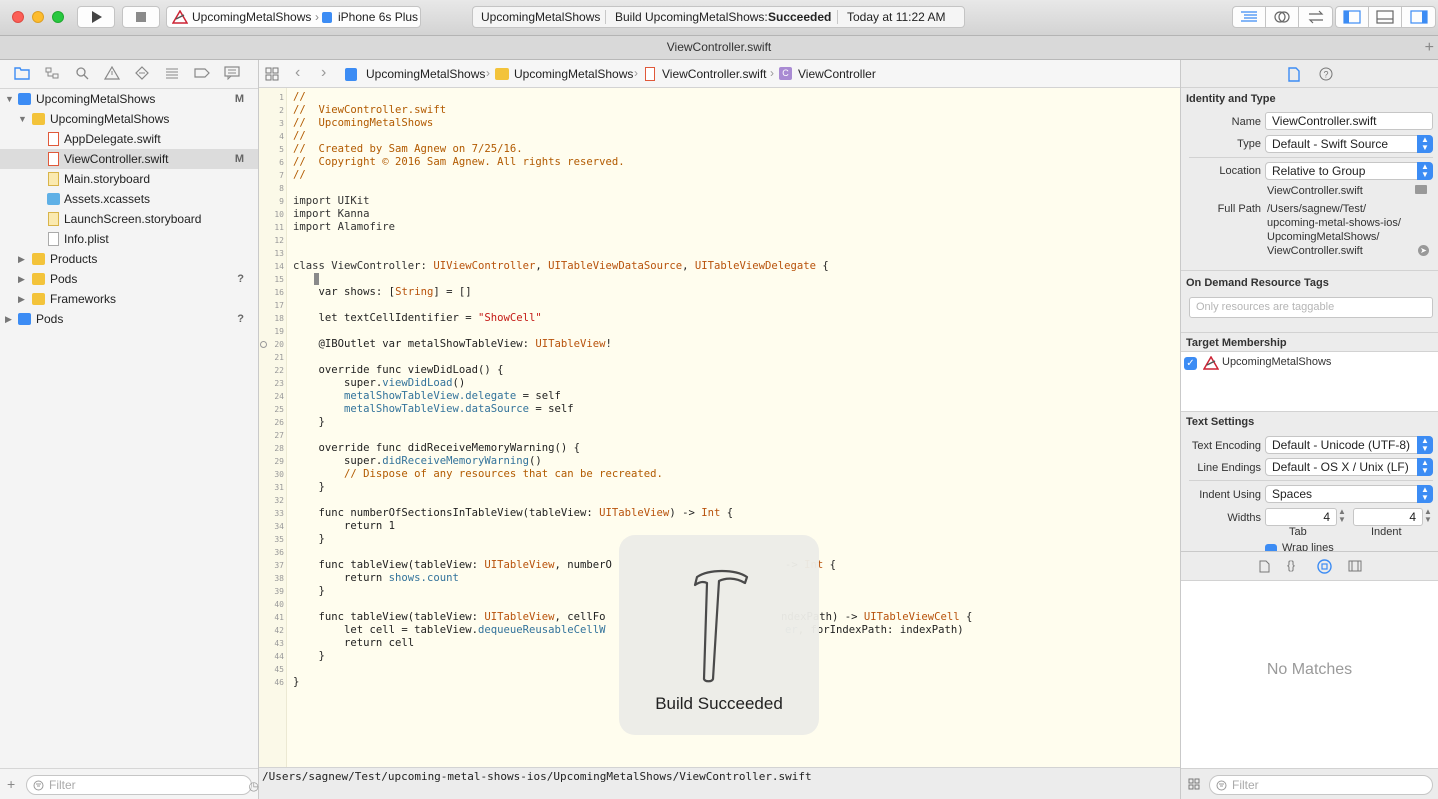 The image size is (1438, 799). Describe the element at coordinates (271, 162) in the screenshot. I see `line-number: 6` at that location.